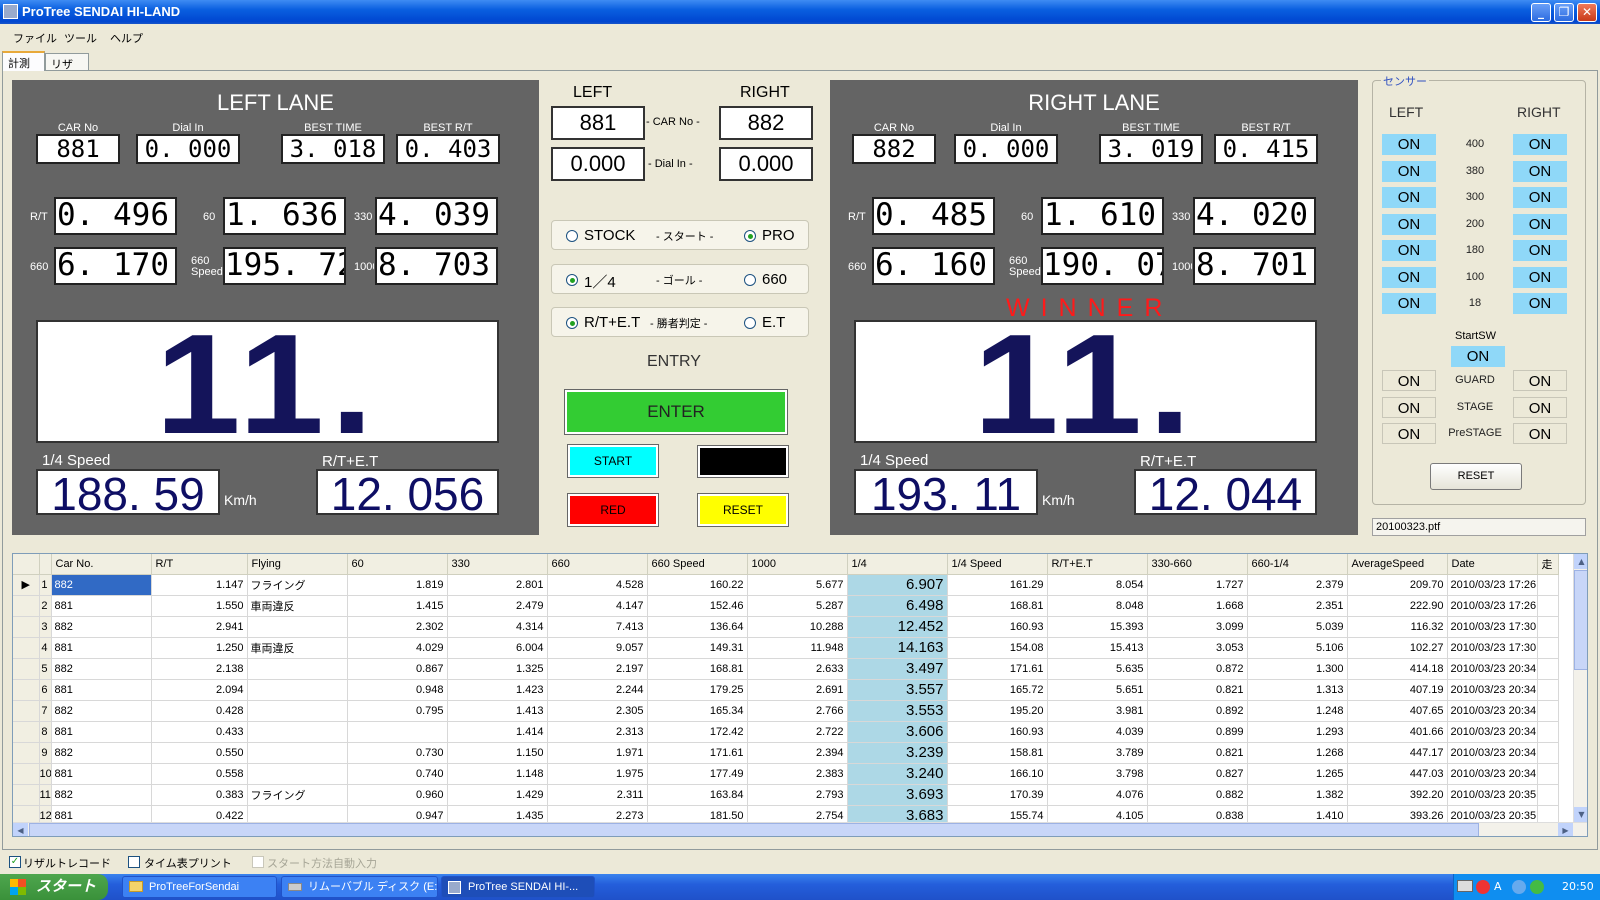  I want to click on row-number-cell: 9, so click(45, 753).